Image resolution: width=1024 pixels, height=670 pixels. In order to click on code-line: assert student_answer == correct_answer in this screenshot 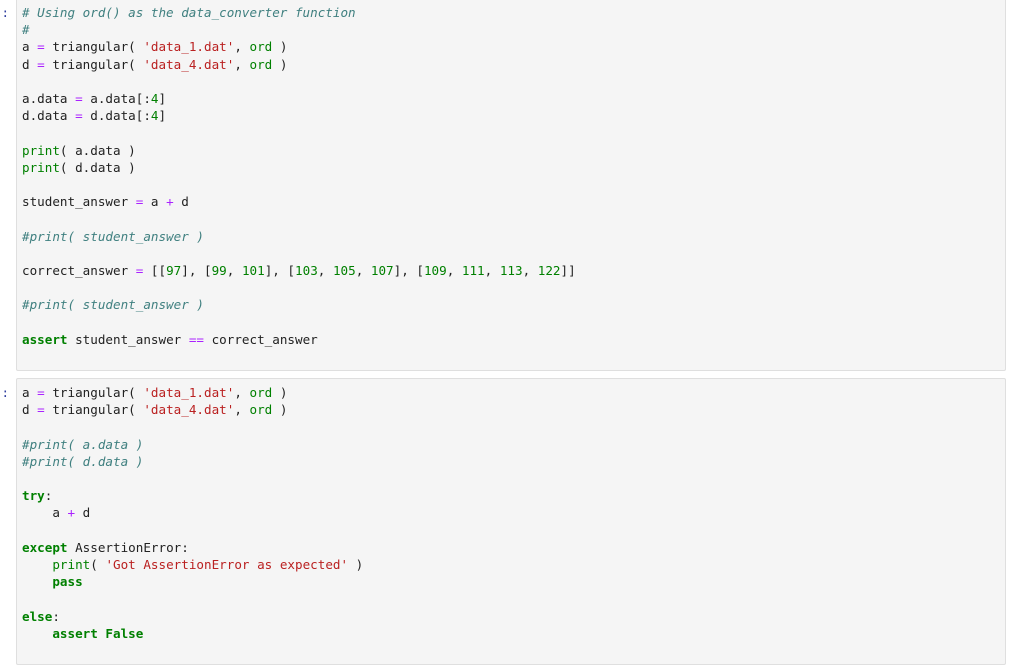, I will do `click(511, 339)`.